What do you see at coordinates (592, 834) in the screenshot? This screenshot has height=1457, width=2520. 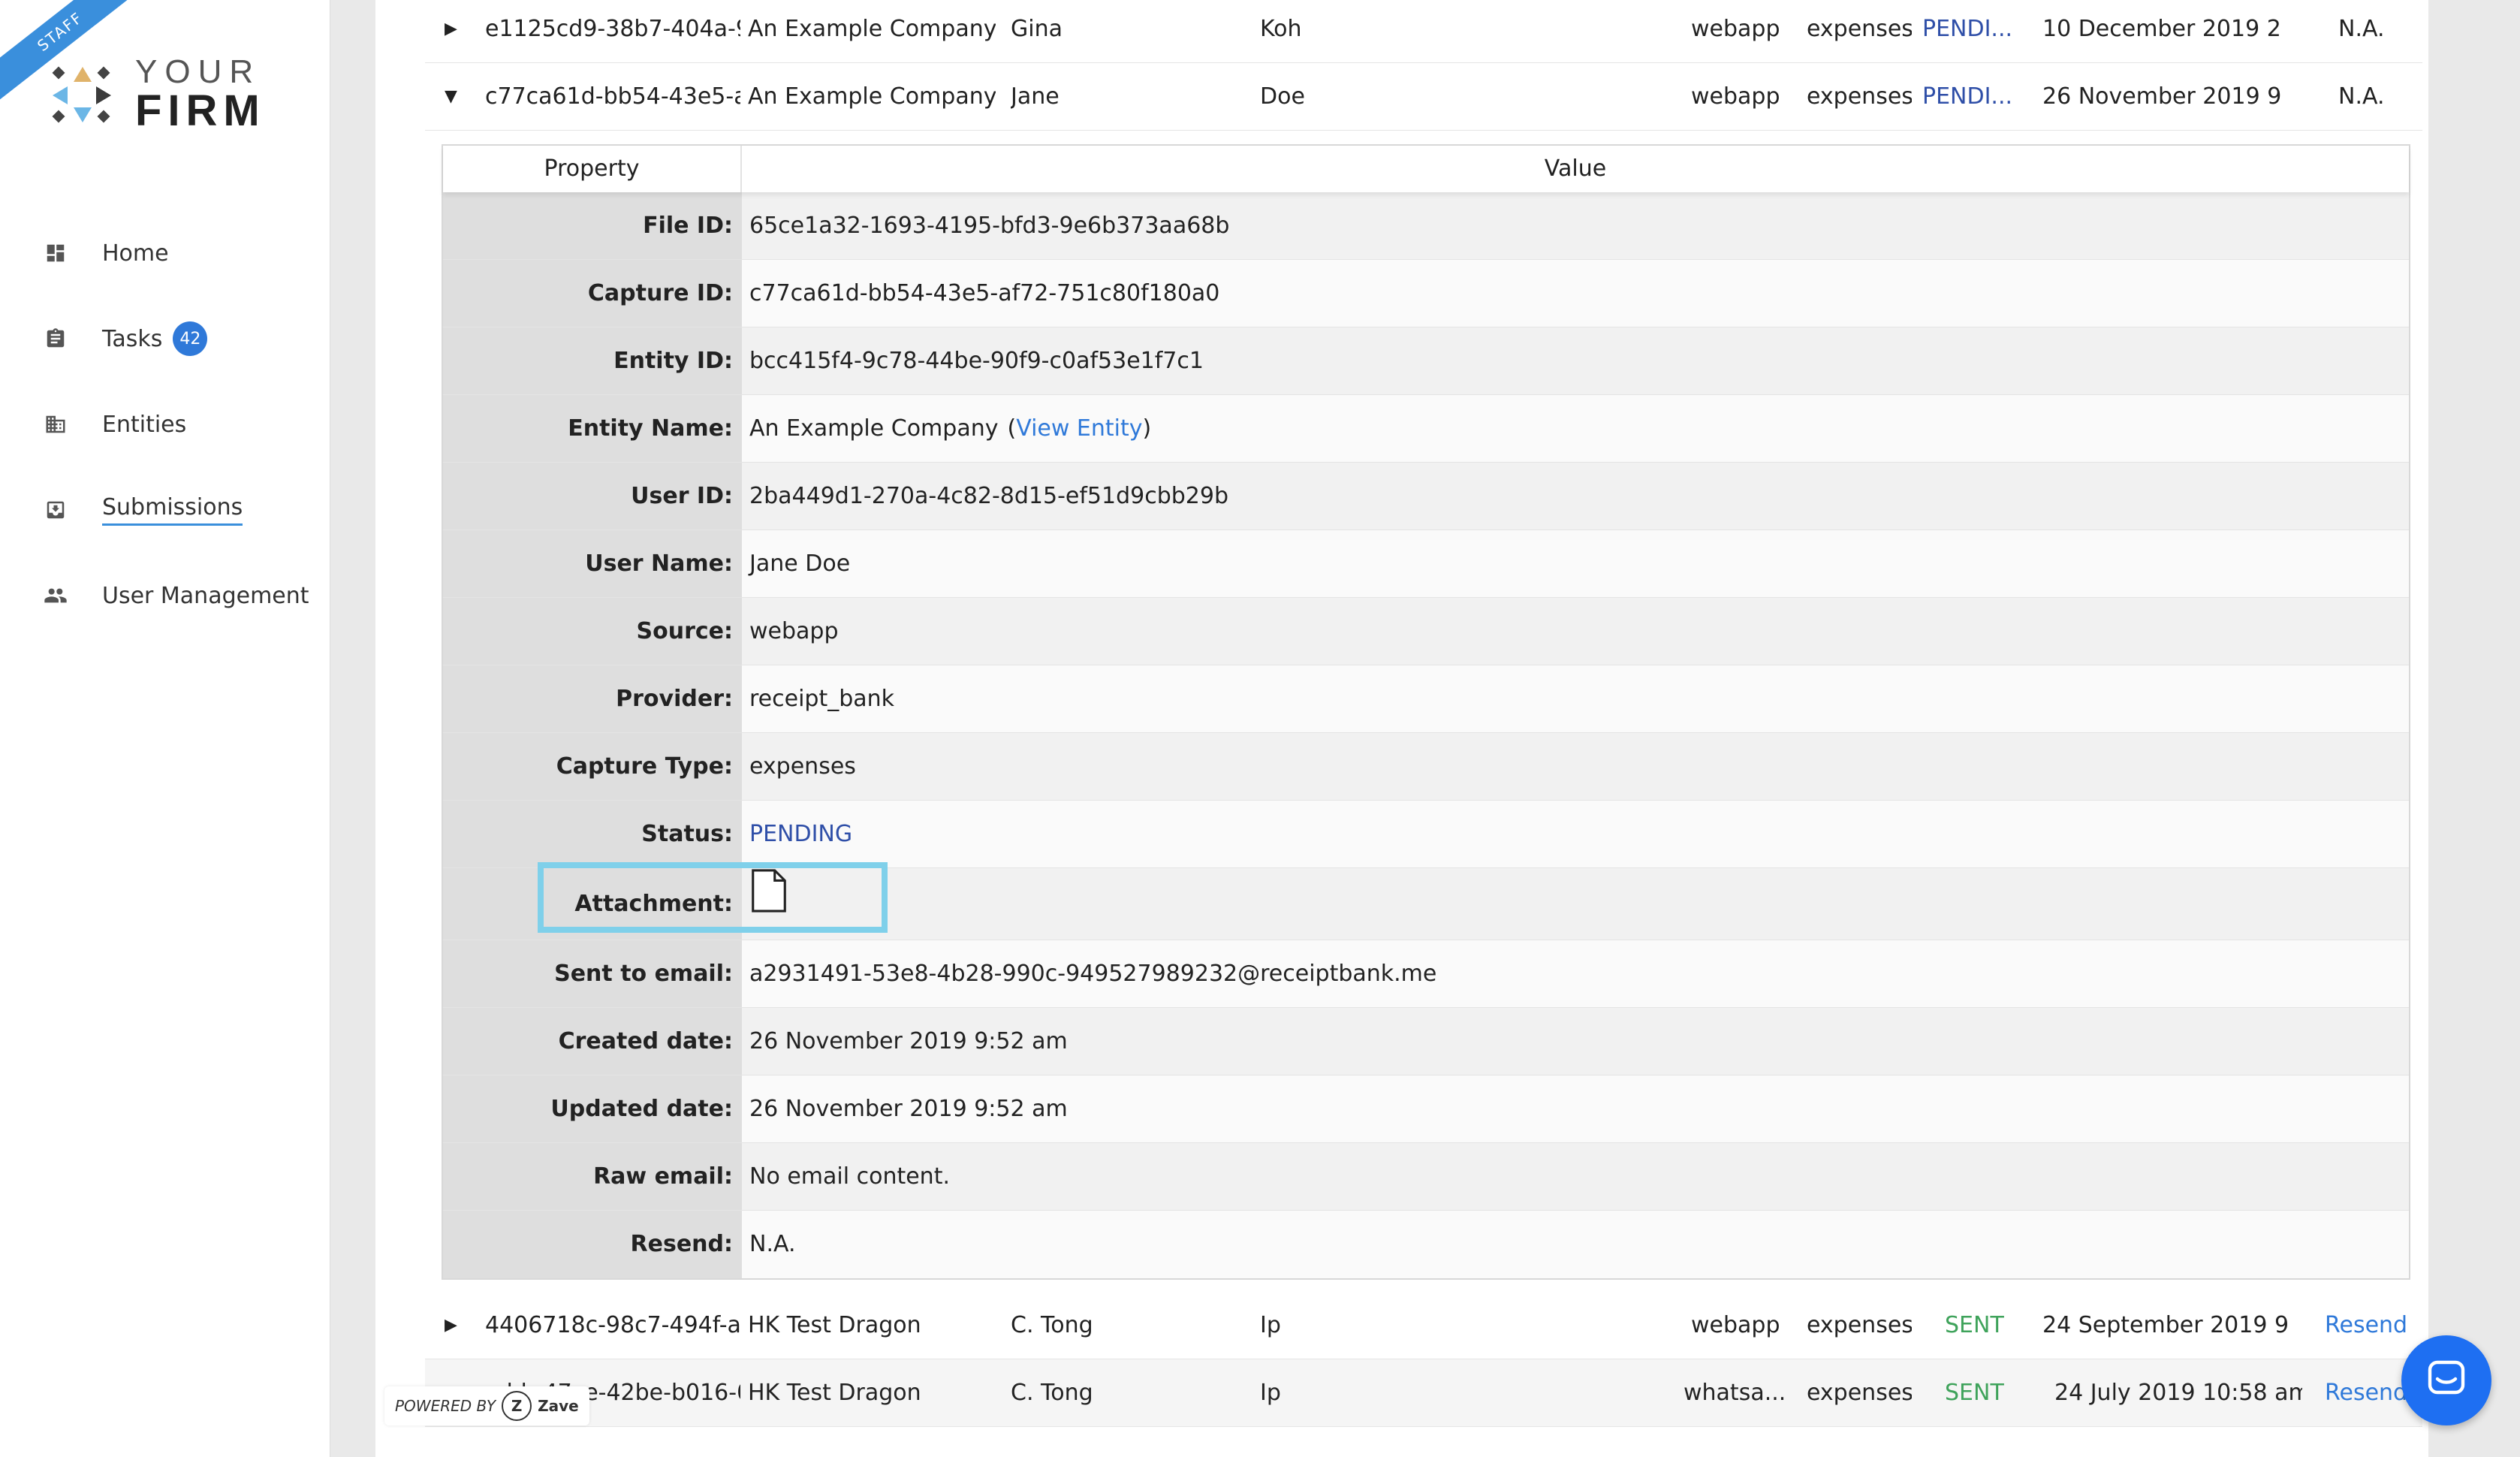 I see `detail-label: Status:` at bounding box center [592, 834].